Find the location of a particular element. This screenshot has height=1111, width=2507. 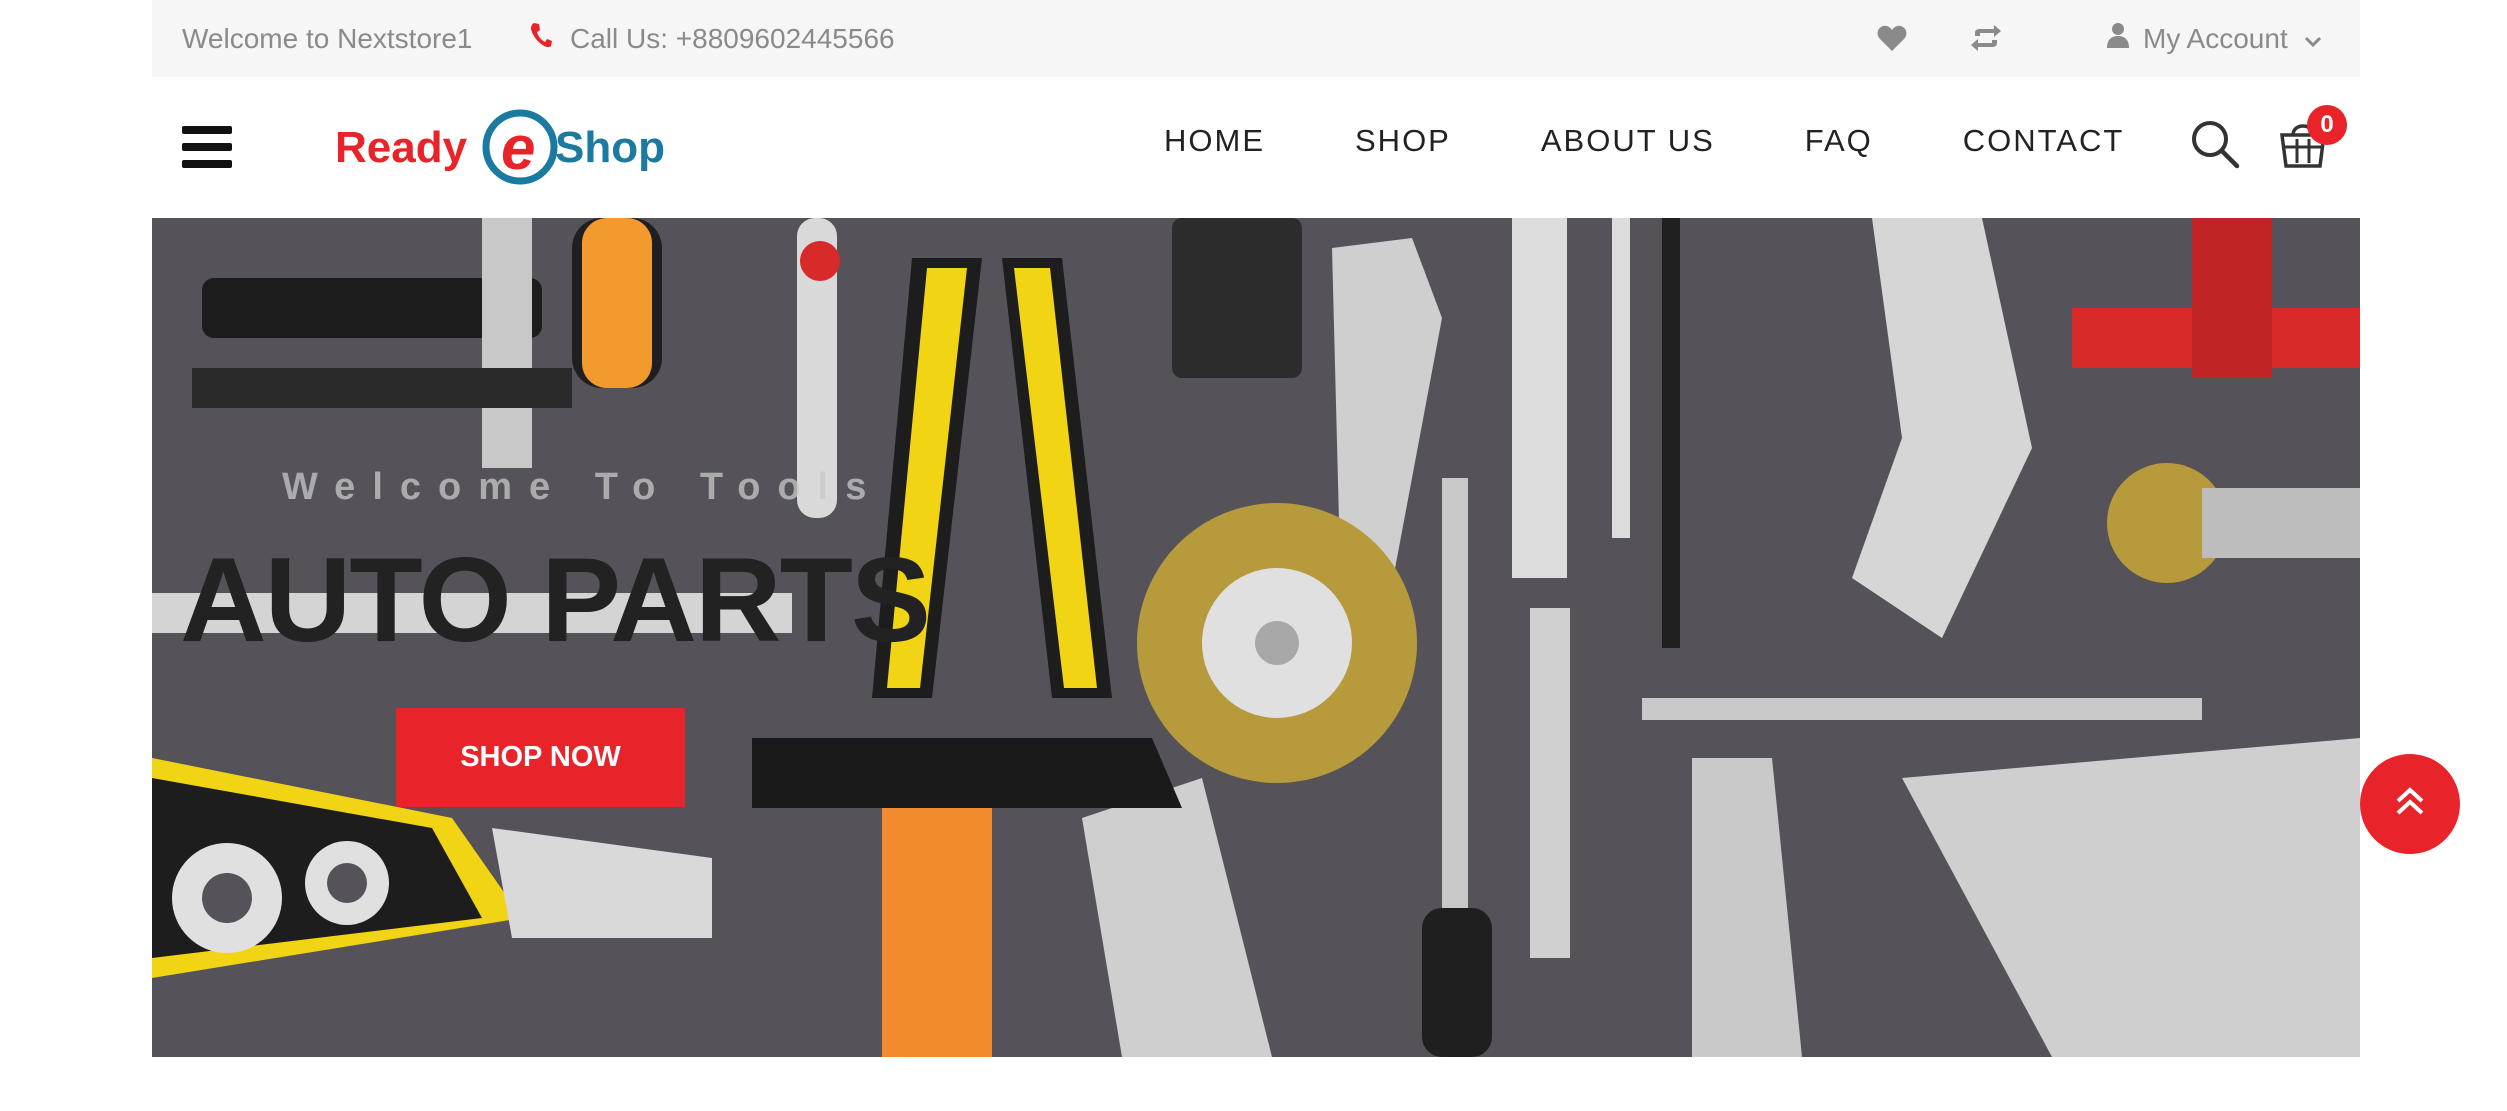

back-to-top-button is located at coordinates (2410, 804).